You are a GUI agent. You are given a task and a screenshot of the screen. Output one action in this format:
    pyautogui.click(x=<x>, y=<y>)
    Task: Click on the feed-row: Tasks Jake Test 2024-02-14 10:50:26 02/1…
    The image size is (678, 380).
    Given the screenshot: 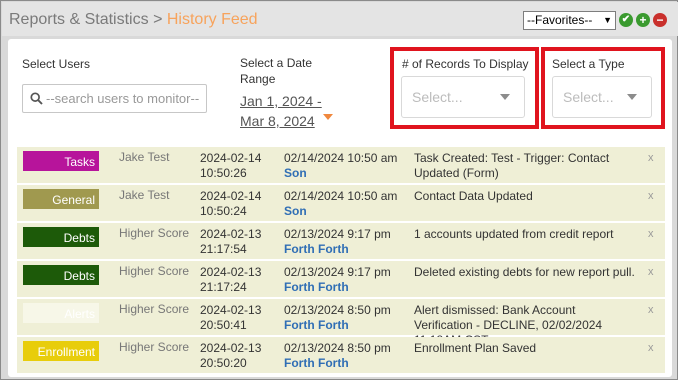 What is the action you would take?
    pyautogui.click(x=341, y=165)
    